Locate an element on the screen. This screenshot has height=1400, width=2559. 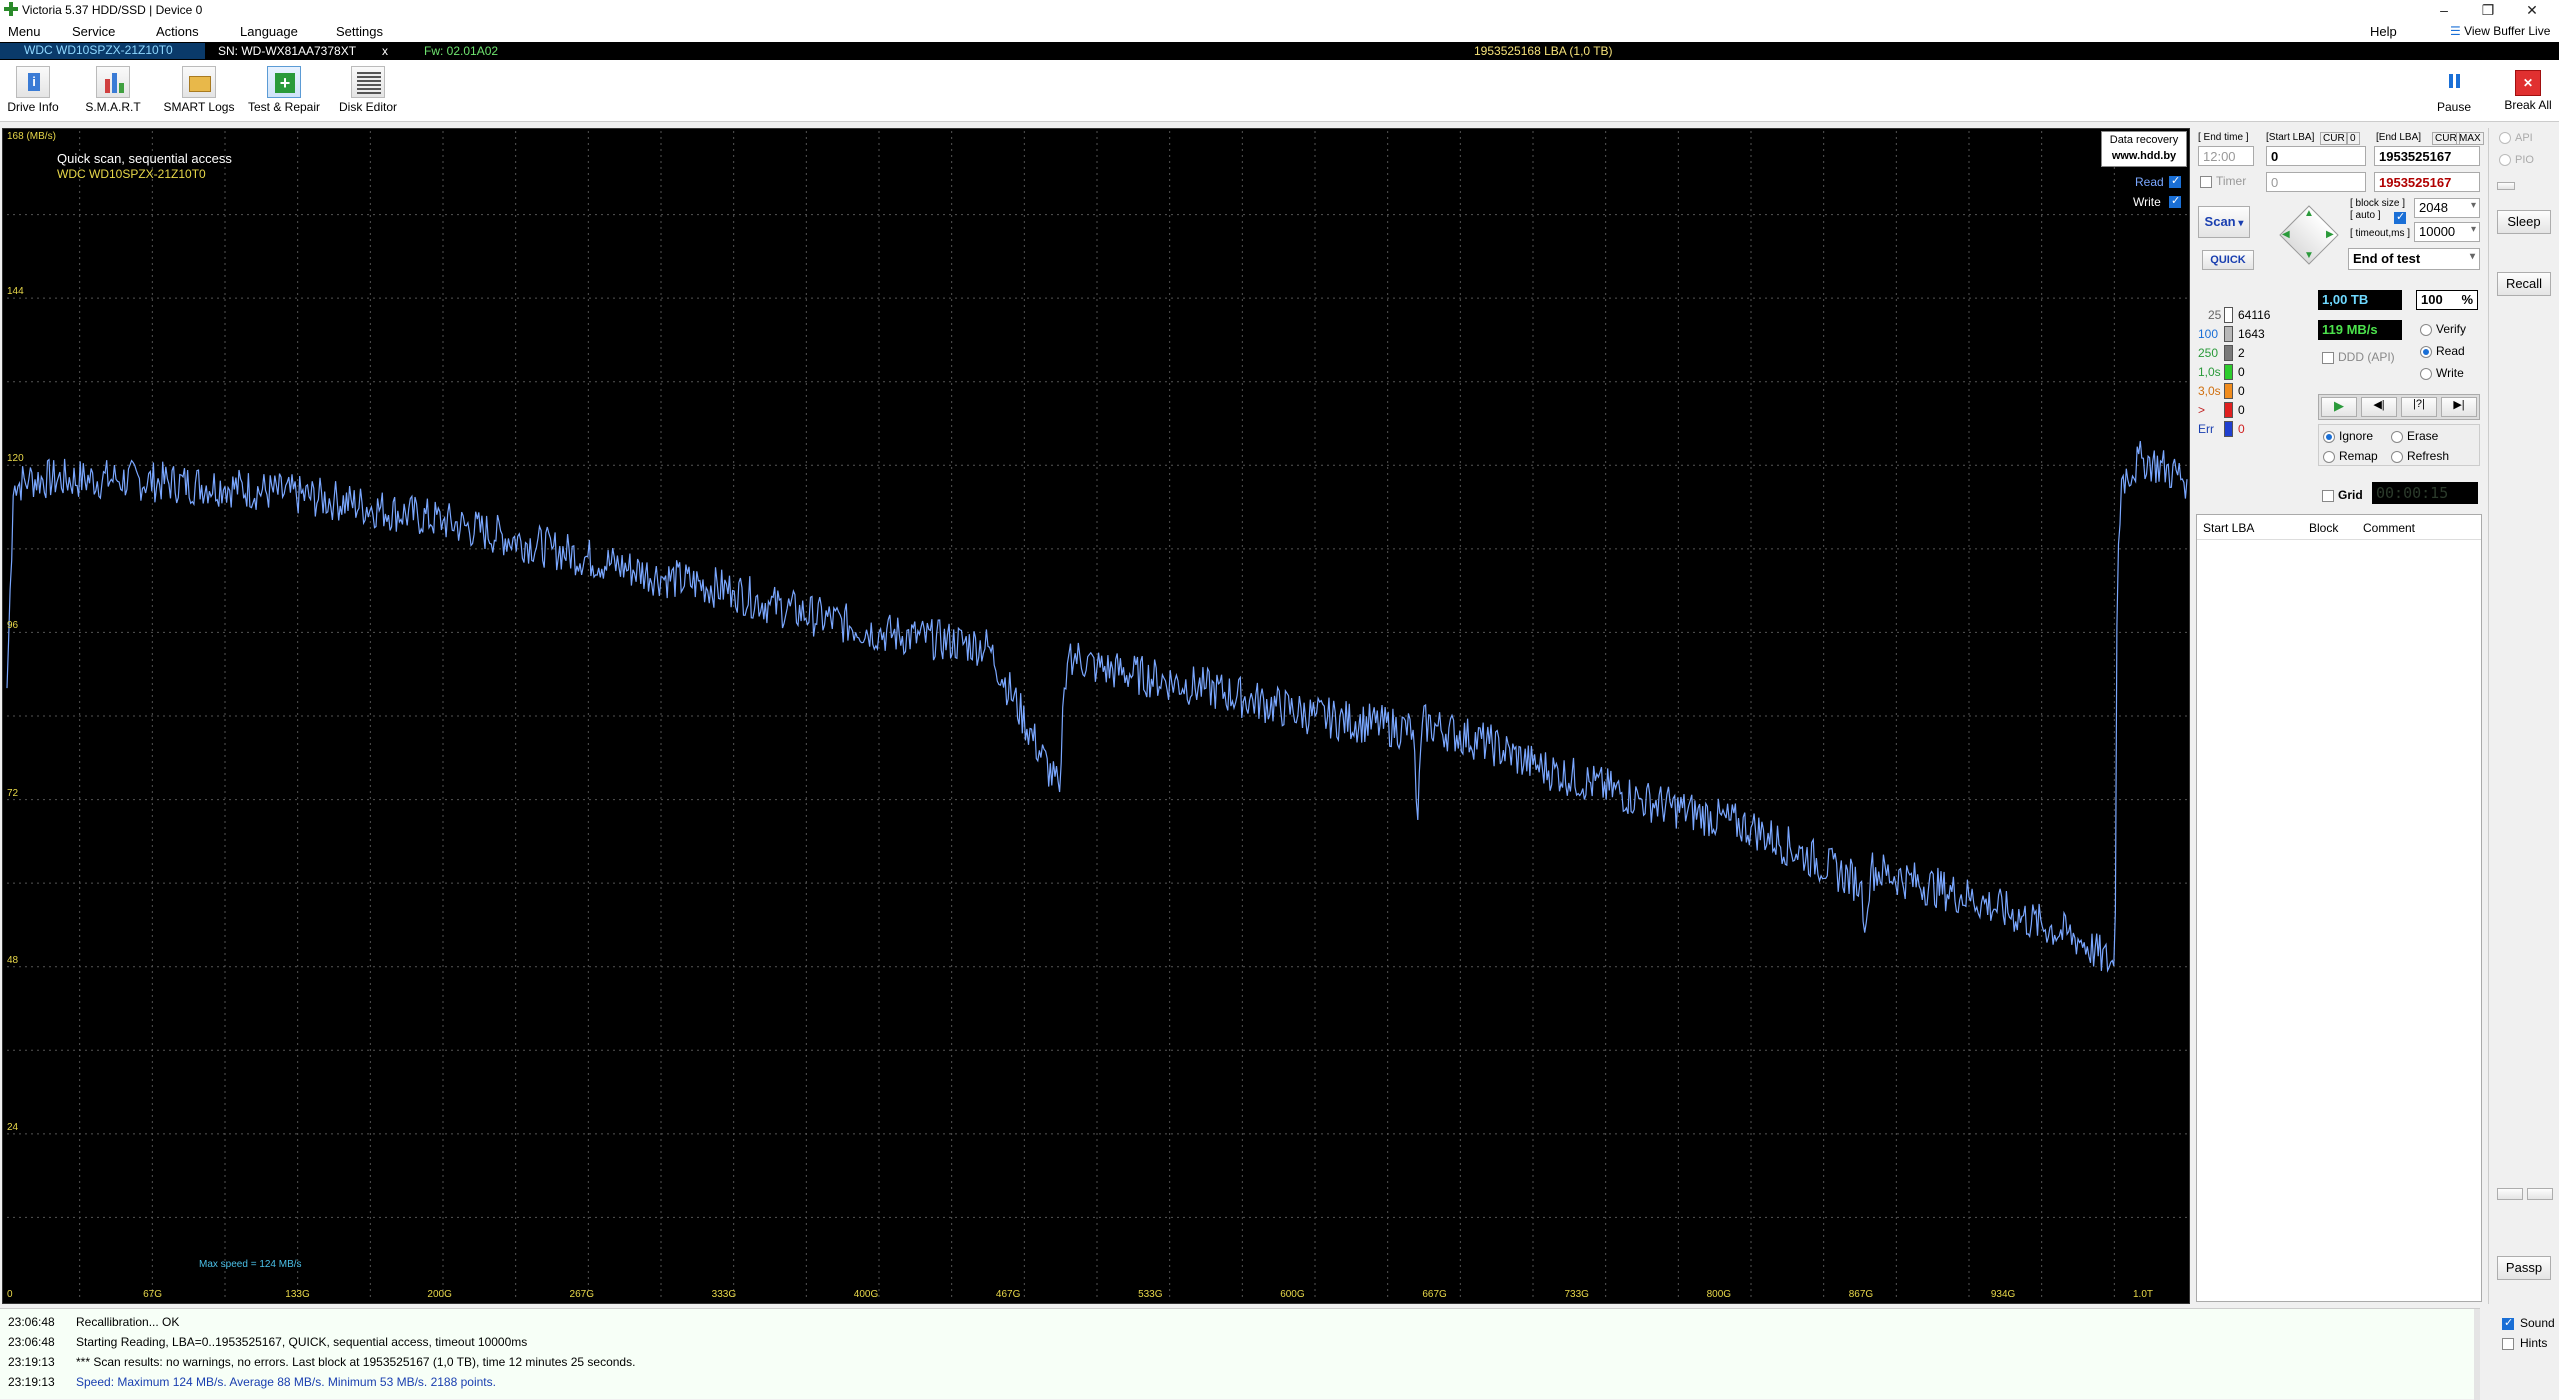
menu-menu: Menu is located at coordinates (24, 31).